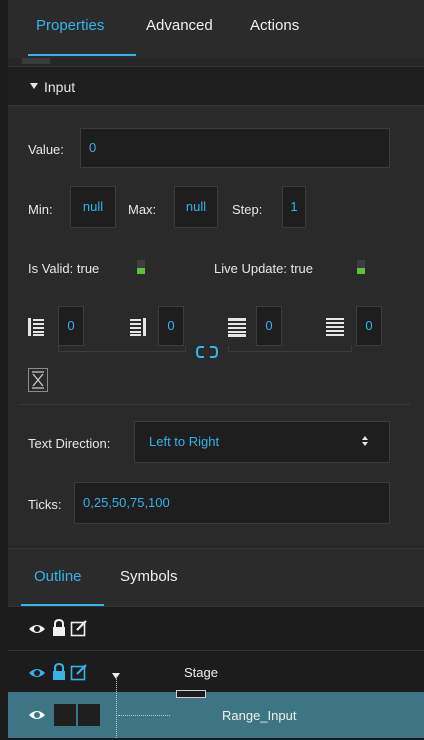 The height and width of the screenshot is (740, 424). Describe the element at coordinates (38, 380) in the screenshot. I see `collapse-icon` at that location.